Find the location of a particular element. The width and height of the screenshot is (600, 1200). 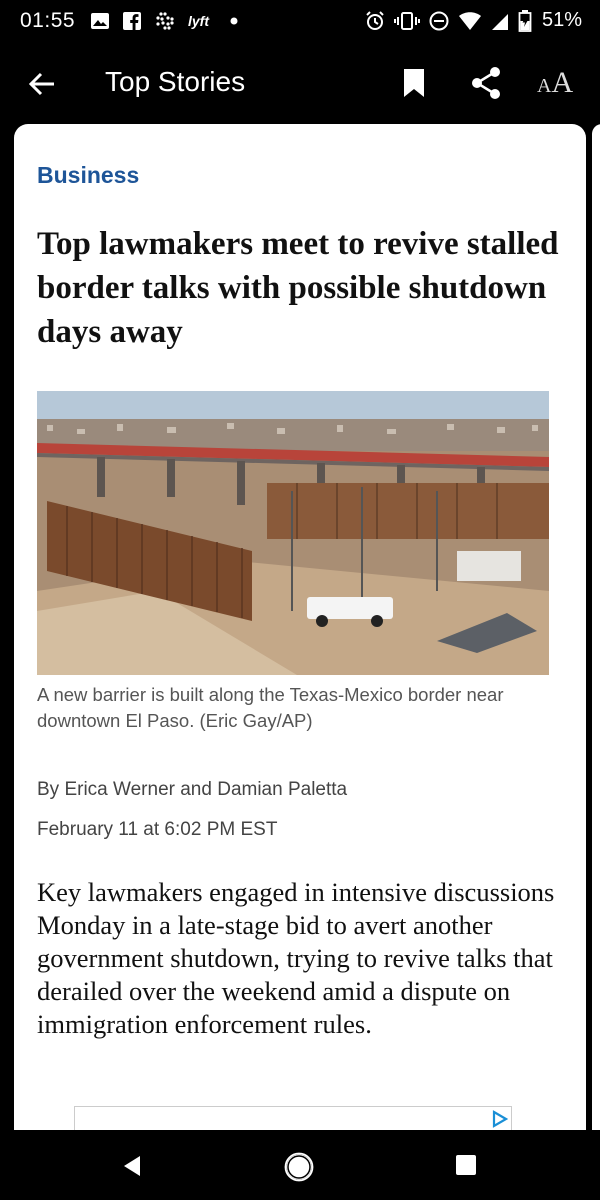

square-recents-icon is located at coordinates (466, 1165).